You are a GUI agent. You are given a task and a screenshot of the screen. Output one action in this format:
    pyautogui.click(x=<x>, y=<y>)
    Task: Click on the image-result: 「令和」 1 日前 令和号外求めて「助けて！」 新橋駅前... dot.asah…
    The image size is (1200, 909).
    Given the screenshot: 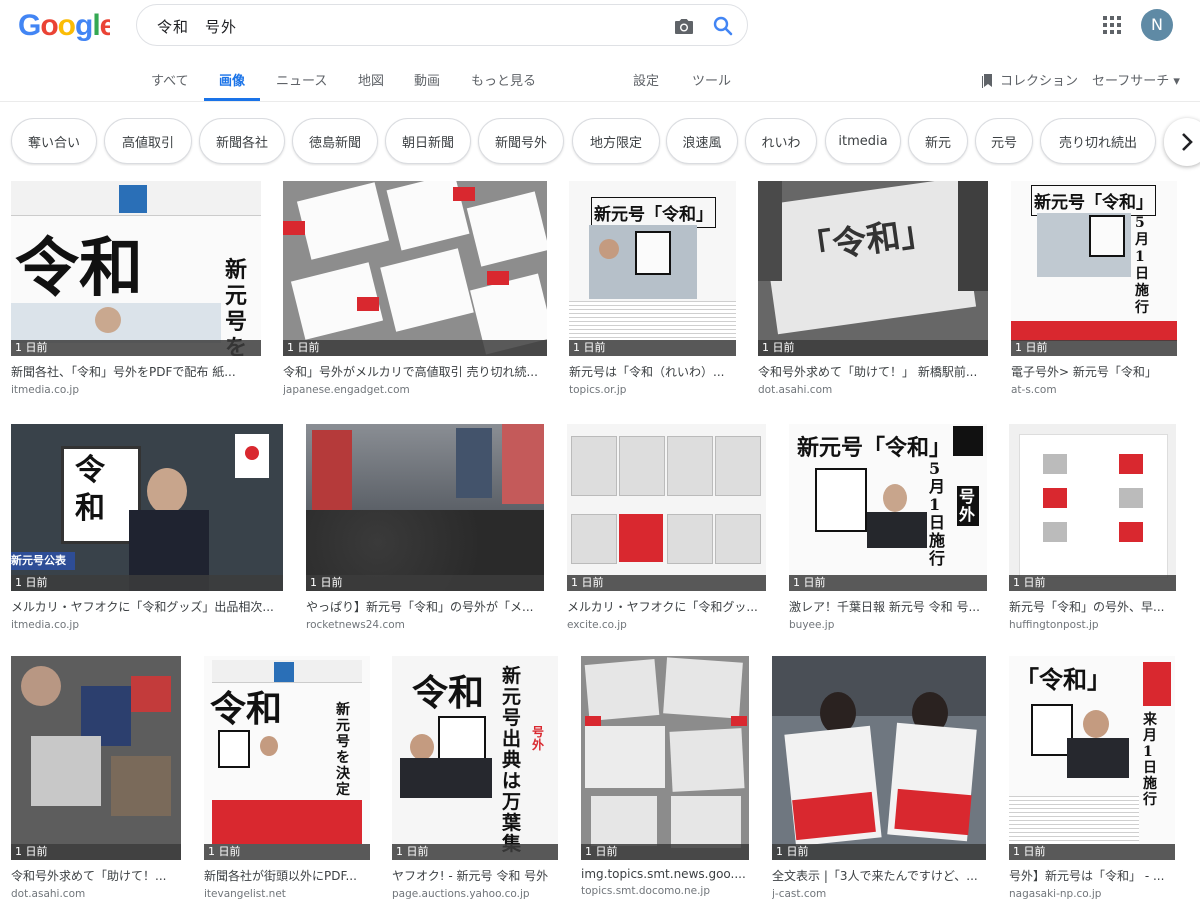 What is the action you would take?
    pyautogui.click(x=873, y=288)
    